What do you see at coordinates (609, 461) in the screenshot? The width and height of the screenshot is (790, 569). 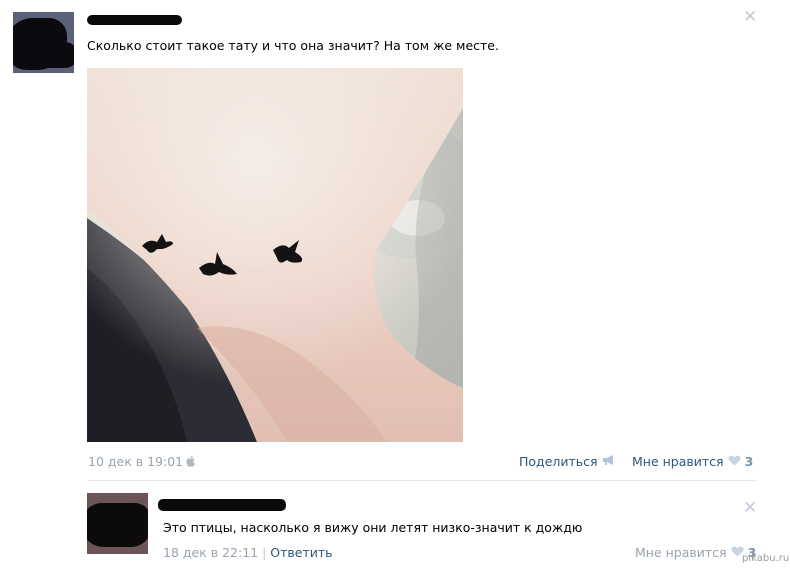 I see `megaphone-icon` at bounding box center [609, 461].